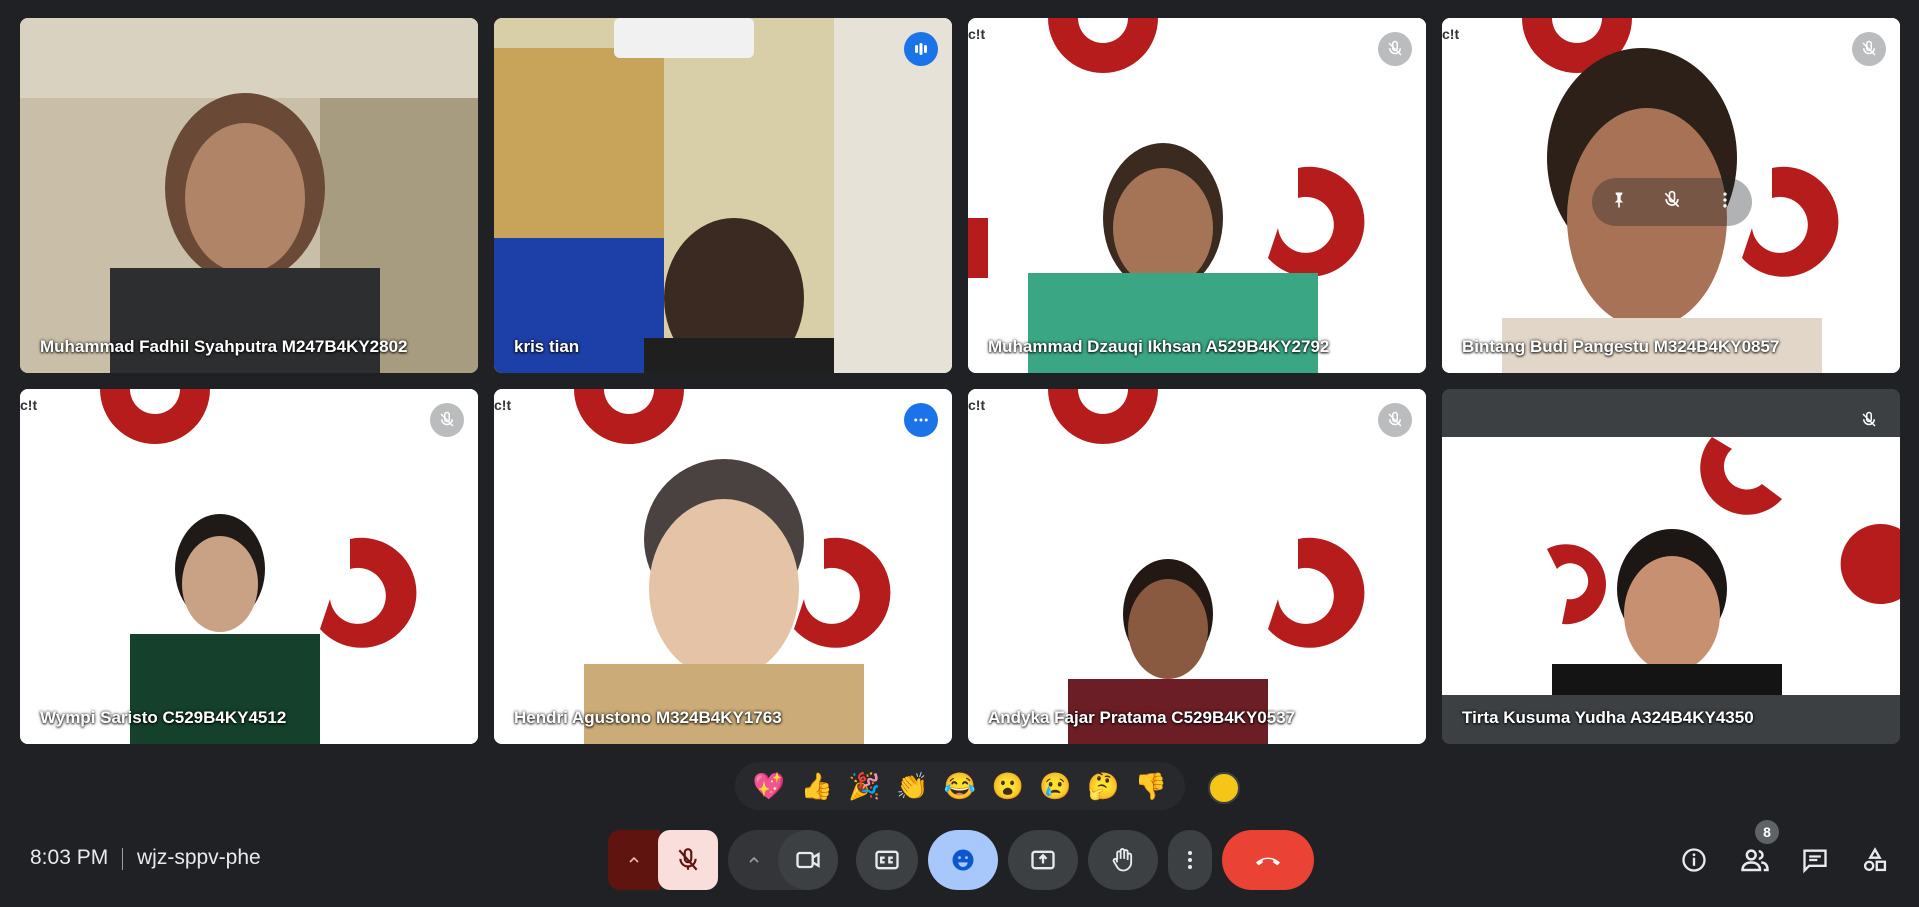 The image size is (1919, 907). I want to click on audio-options-button, so click(634, 860).